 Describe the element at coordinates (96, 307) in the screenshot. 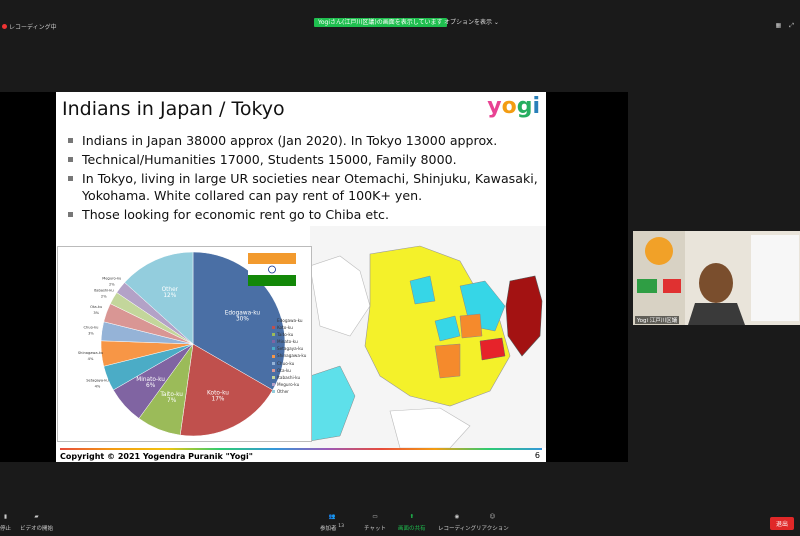

I see `pie-slice-label: Ota-ku` at that location.